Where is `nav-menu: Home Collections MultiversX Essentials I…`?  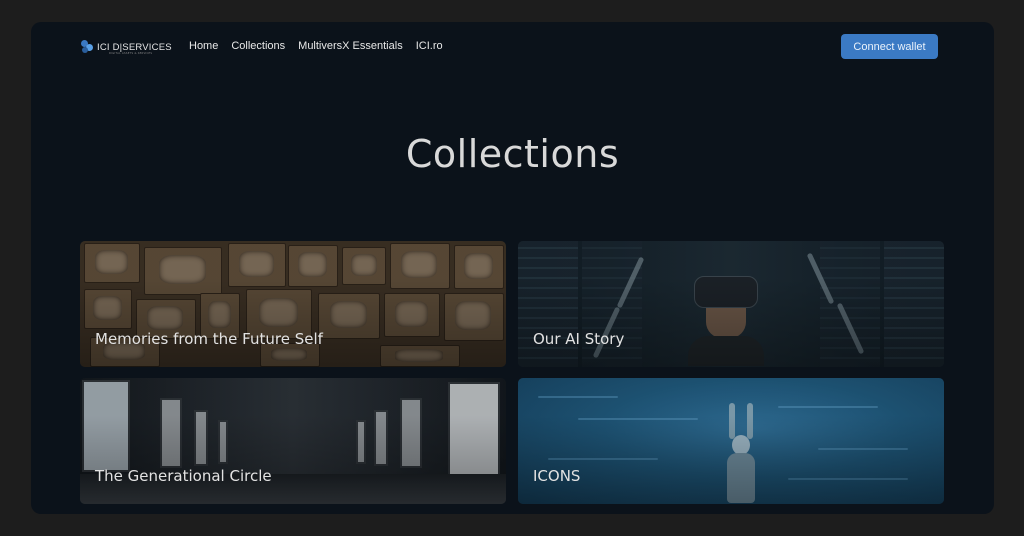
nav-menu: Home Collections MultiversX Essentials I… is located at coordinates (316, 46).